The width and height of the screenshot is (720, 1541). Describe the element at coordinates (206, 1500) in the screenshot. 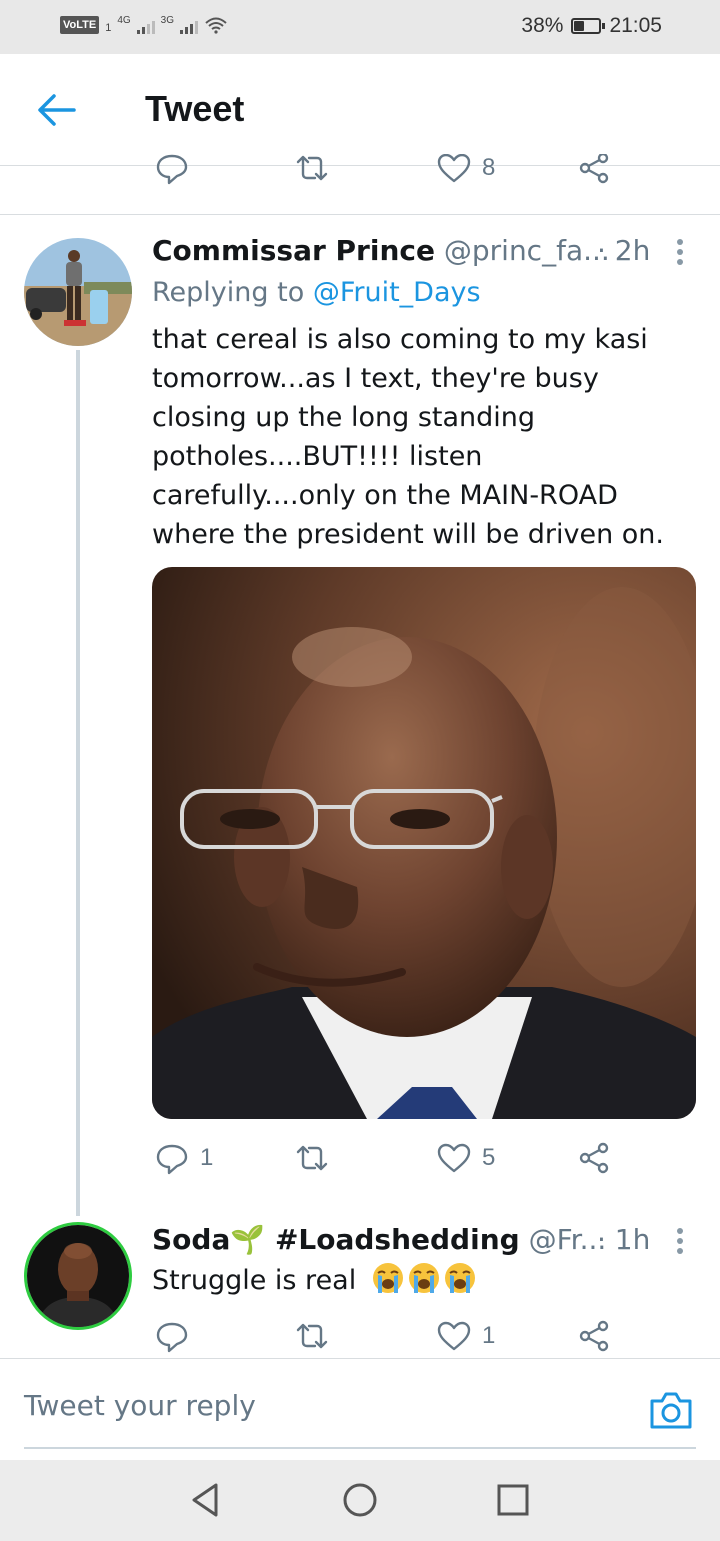

I see `nav-back-icon` at that location.